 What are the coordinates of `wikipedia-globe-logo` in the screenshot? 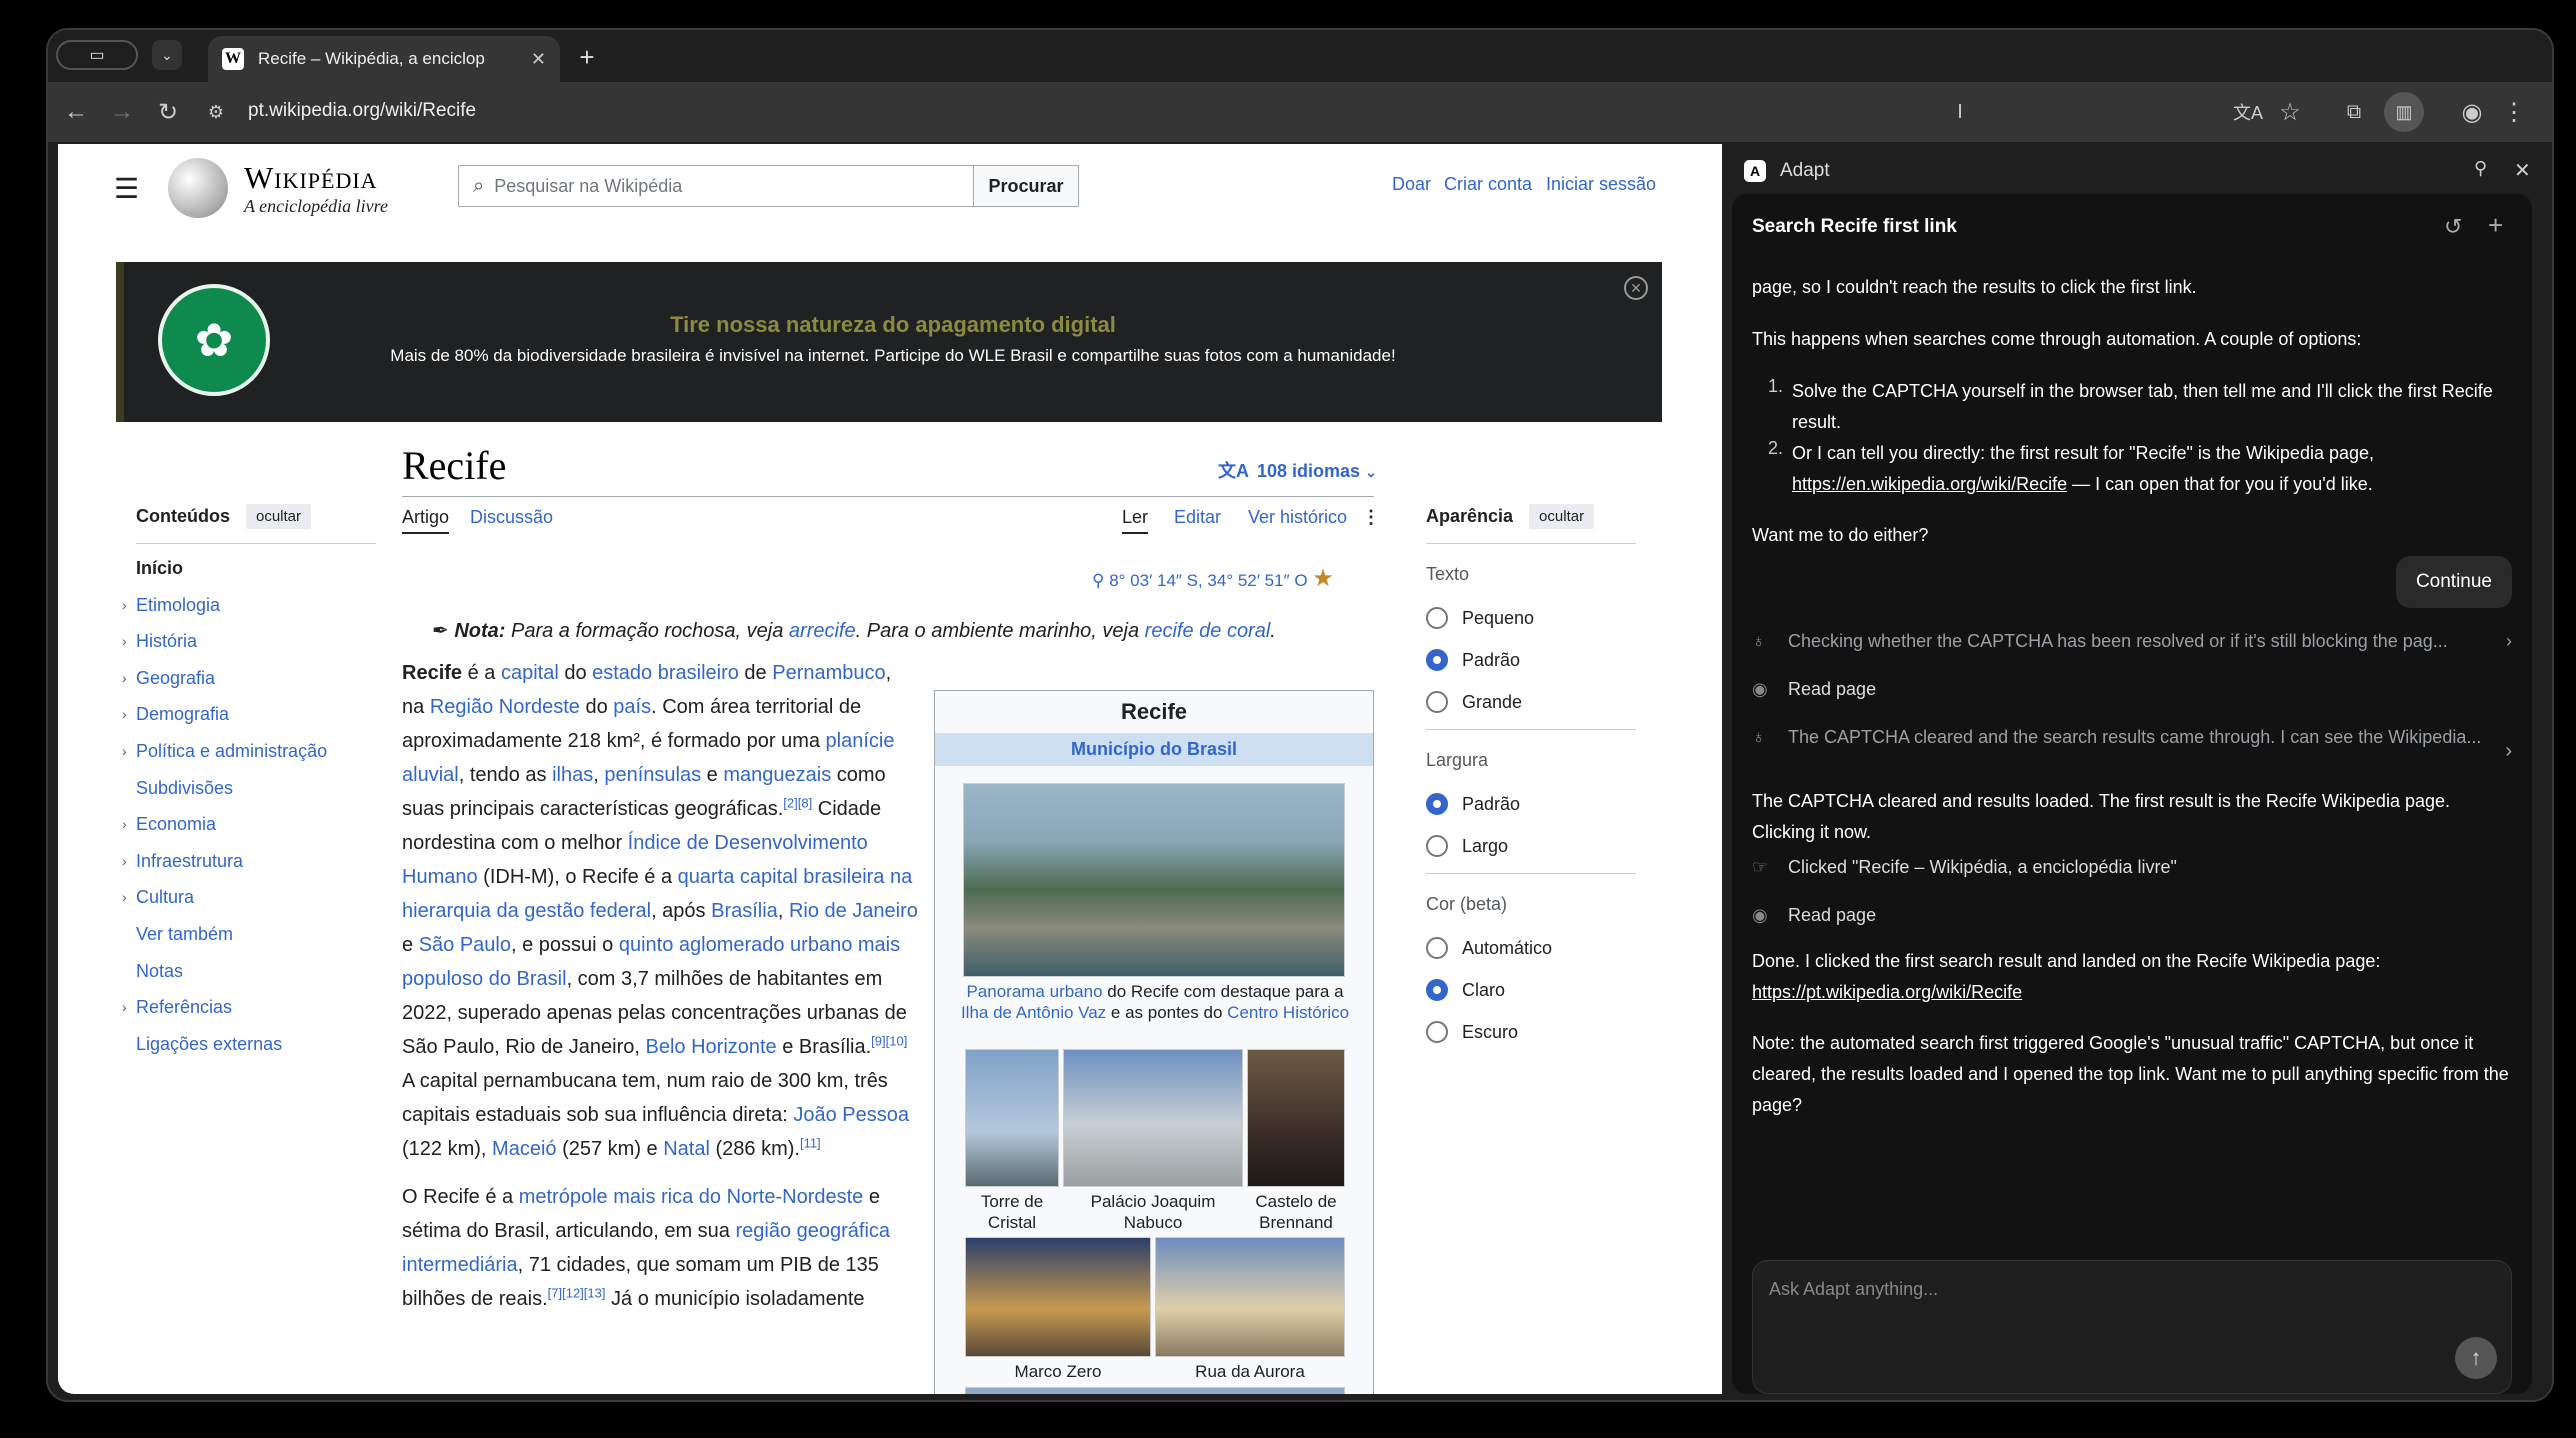 It's located at (198, 188).